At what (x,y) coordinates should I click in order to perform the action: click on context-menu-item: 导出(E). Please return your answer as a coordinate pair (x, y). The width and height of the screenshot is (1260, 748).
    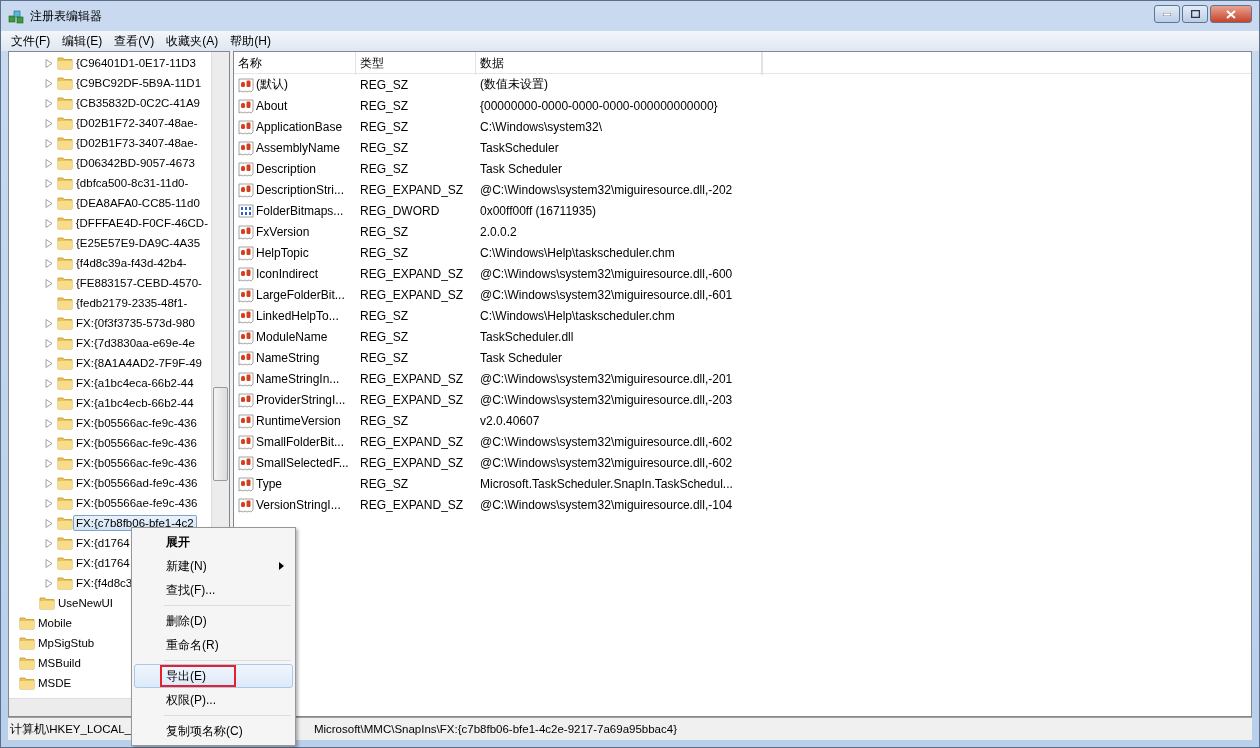
    Looking at the image, I should click on (213, 676).